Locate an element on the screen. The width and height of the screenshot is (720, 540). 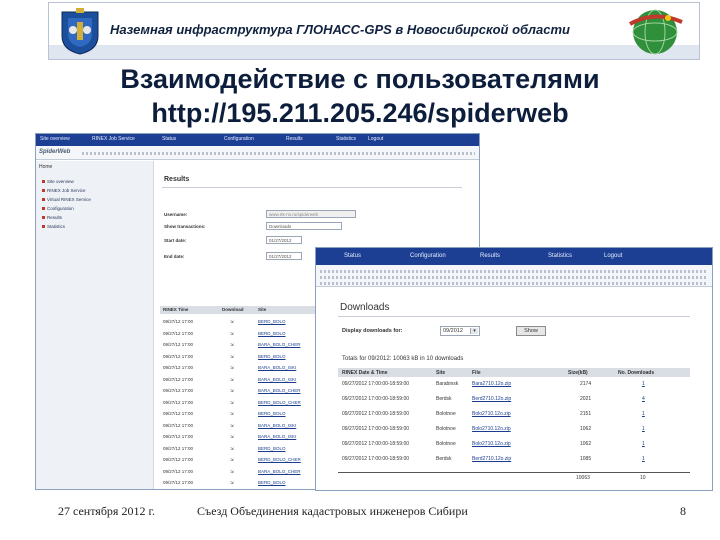
sidebar-item-configuration: Configuration is located at coordinates (58, 208).